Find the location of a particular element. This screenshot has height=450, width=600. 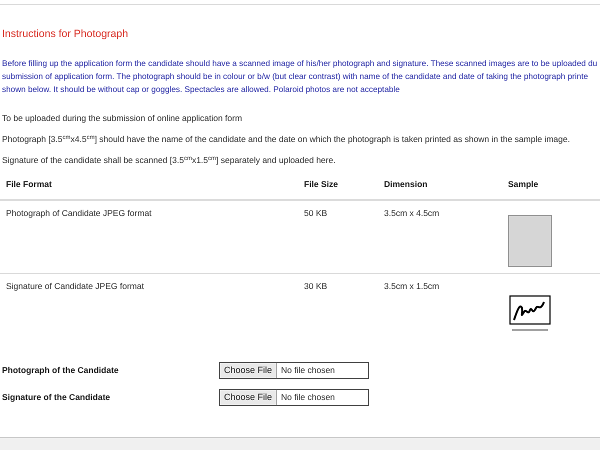

field-label: Signature of the Candidate is located at coordinates (57, 397).